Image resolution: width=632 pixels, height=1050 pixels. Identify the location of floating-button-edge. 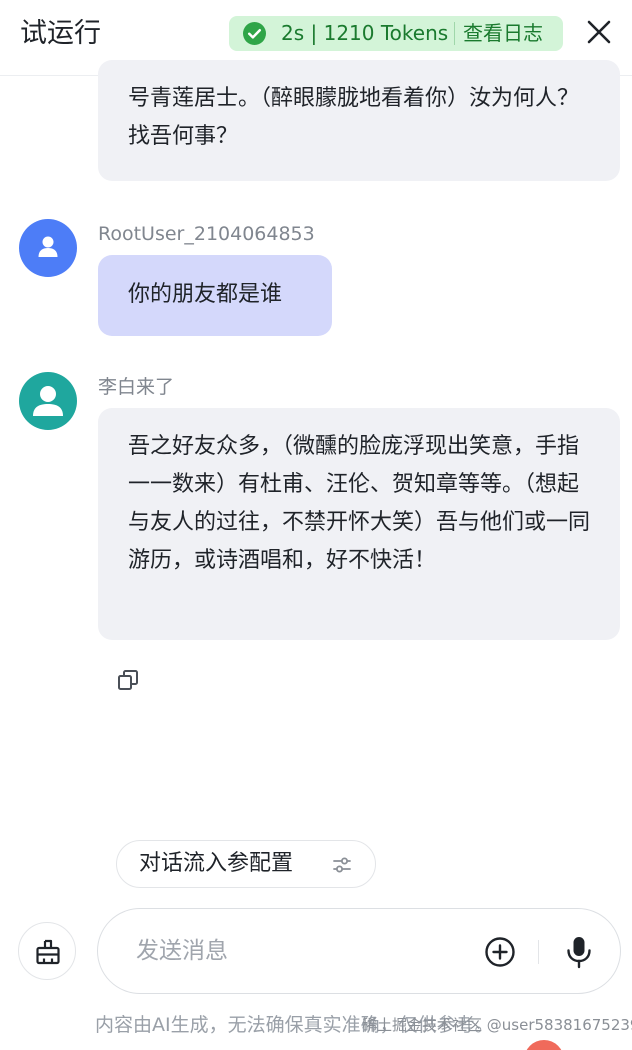
(544, 1045).